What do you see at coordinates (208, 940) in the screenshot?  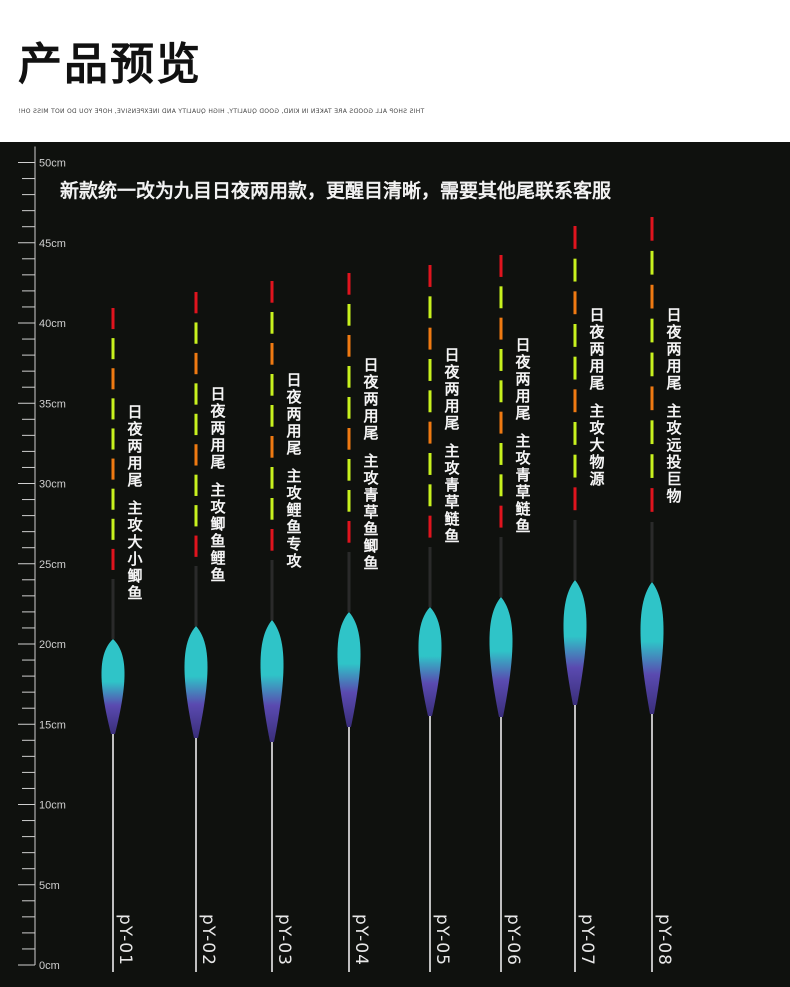 I see `float-model-label: pY-02` at bounding box center [208, 940].